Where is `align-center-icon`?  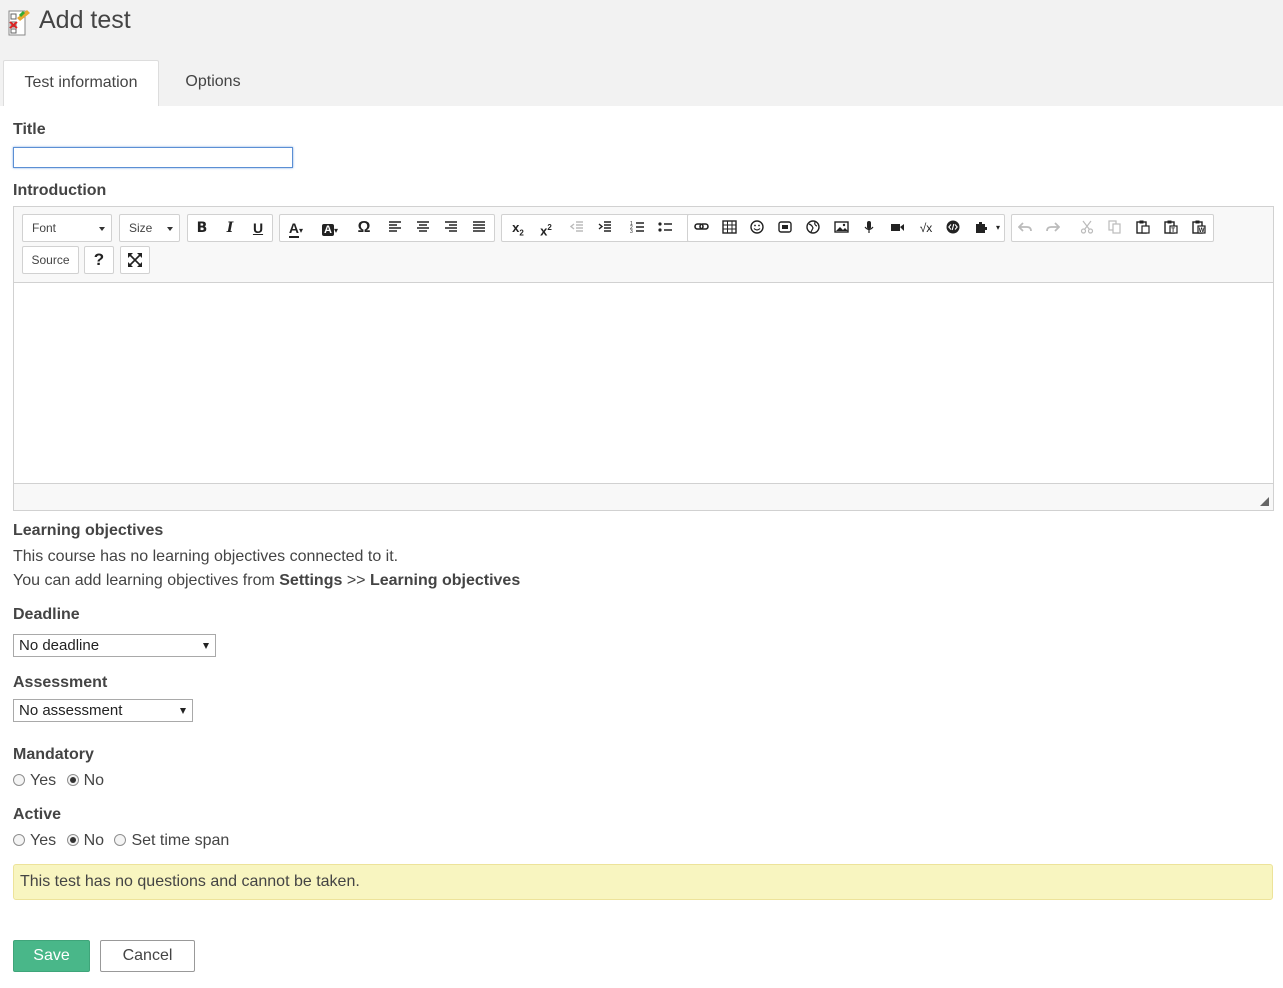
align-center-icon is located at coordinates (424, 228).